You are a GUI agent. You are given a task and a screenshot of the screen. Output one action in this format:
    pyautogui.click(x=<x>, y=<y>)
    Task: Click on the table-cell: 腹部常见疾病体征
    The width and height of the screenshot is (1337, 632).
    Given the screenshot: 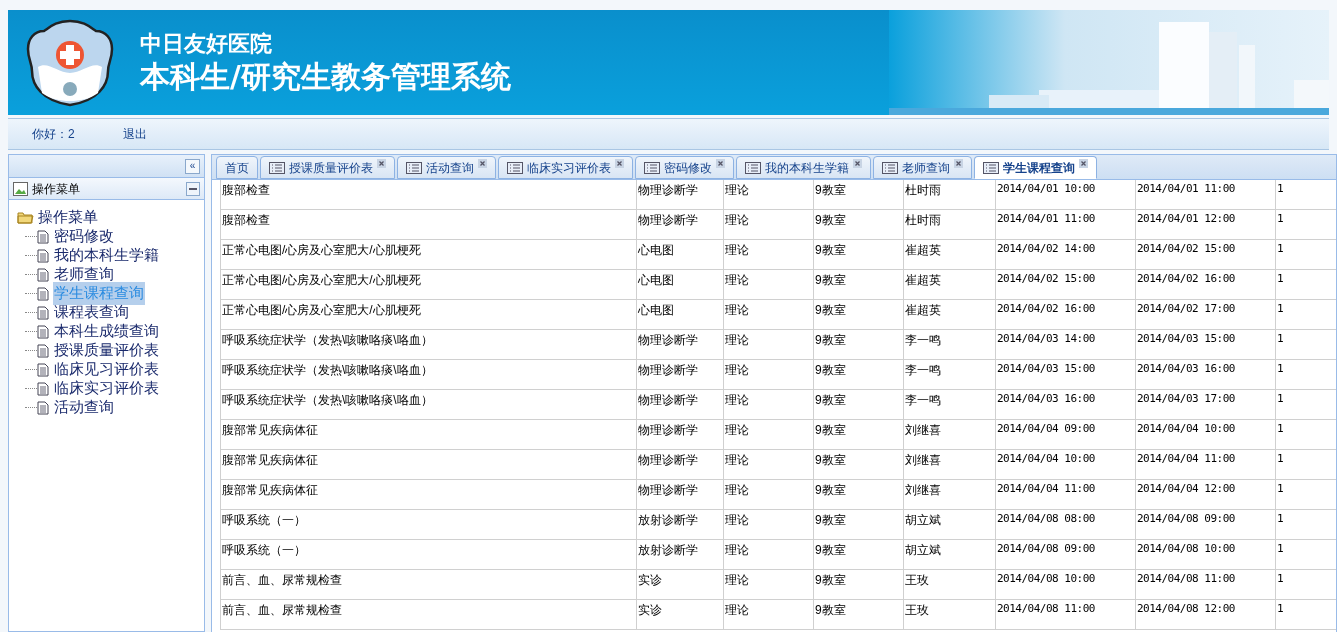 What is the action you would take?
    pyautogui.click(x=428, y=494)
    